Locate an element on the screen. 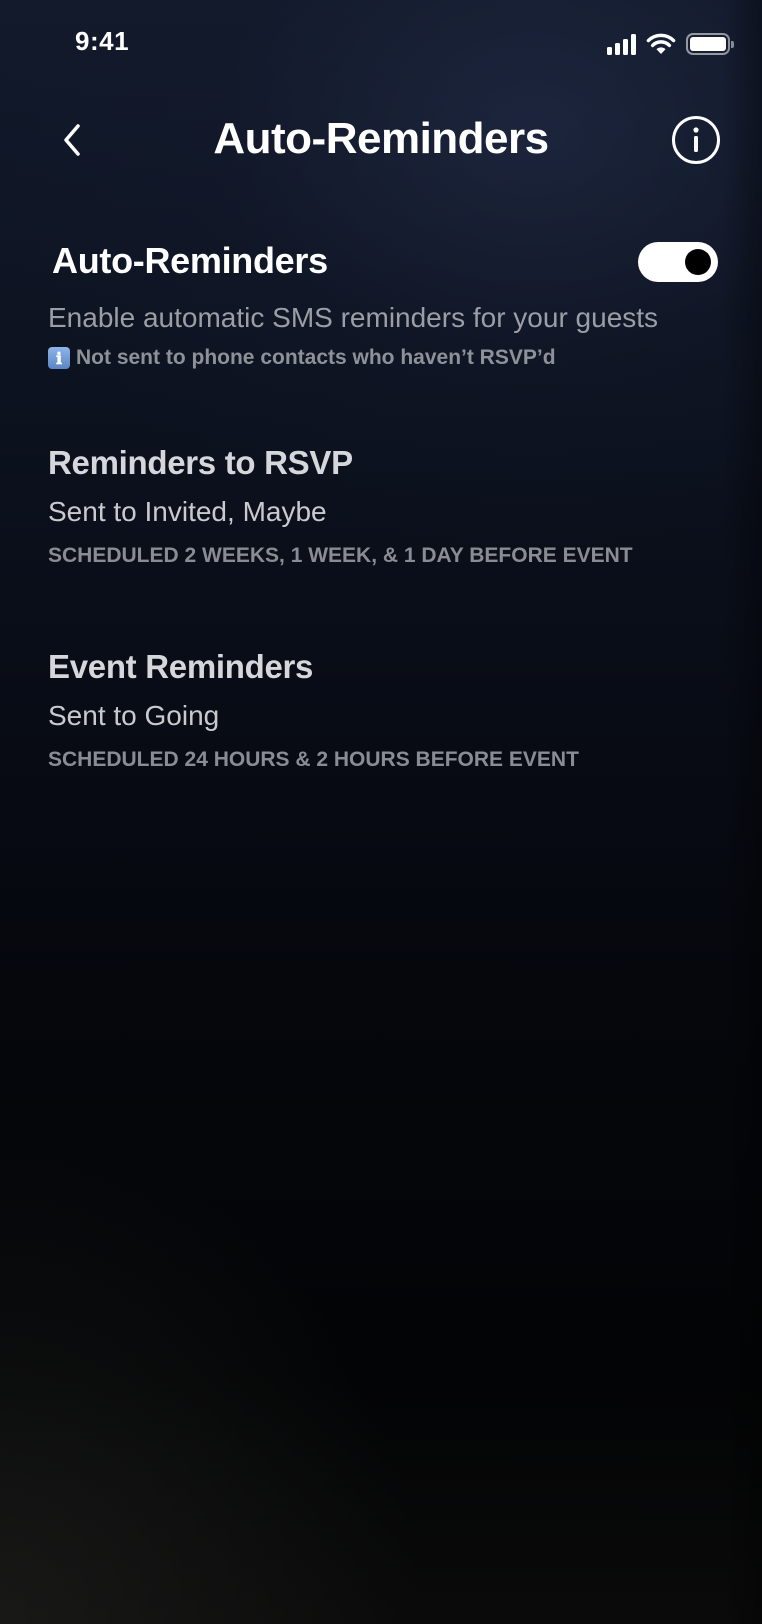  status-bar: 9:41 is located at coordinates (381, 45).